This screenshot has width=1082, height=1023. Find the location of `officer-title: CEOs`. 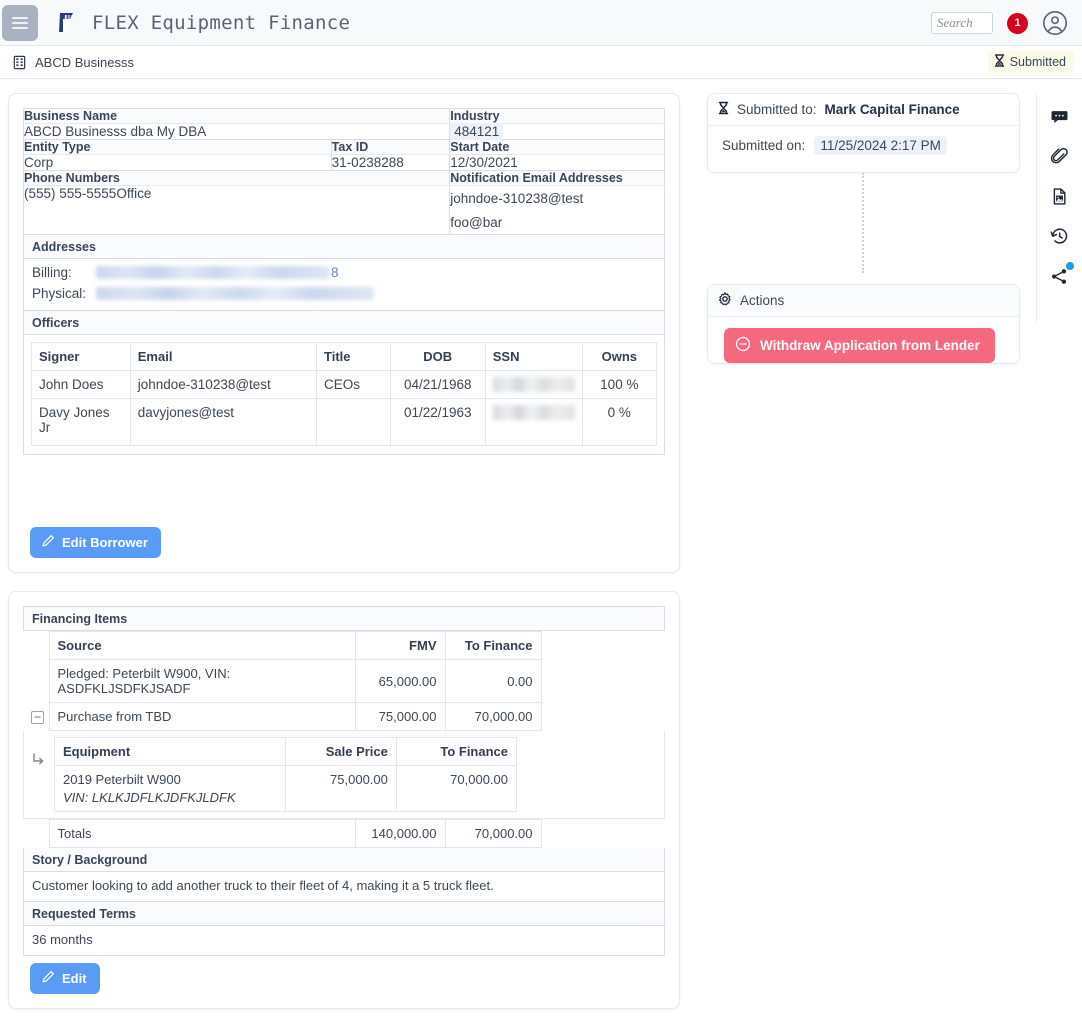

officer-title: CEOs is located at coordinates (353, 384).